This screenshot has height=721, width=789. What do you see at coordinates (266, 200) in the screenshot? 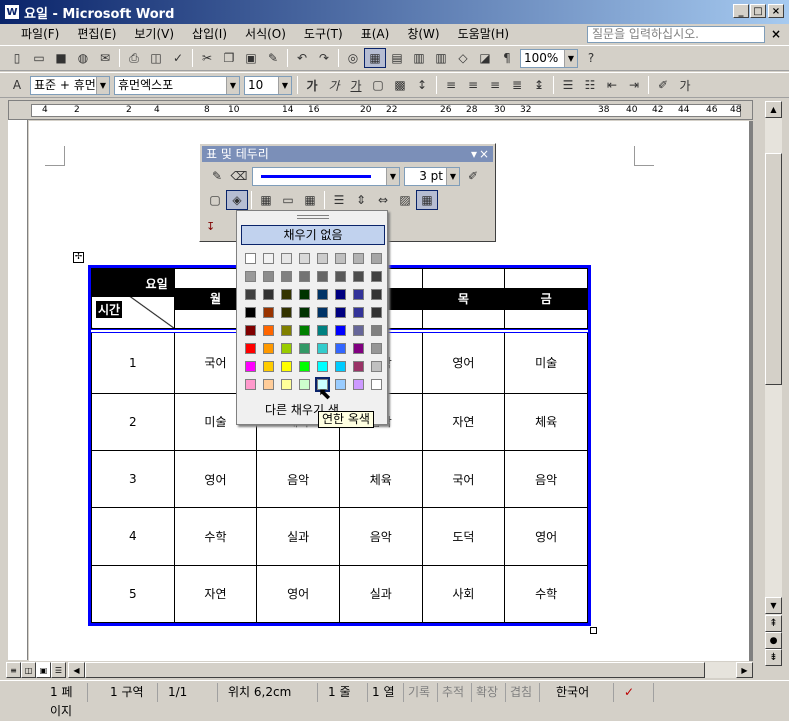
I see `insert-table-icon: ▦` at bounding box center [266, 200].